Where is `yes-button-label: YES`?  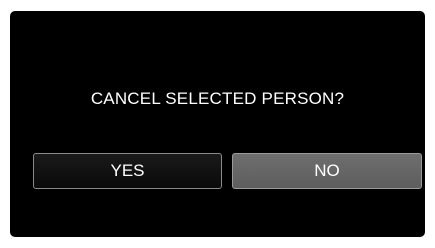 yes-button-label: YES is located at coordinates (127, 170).